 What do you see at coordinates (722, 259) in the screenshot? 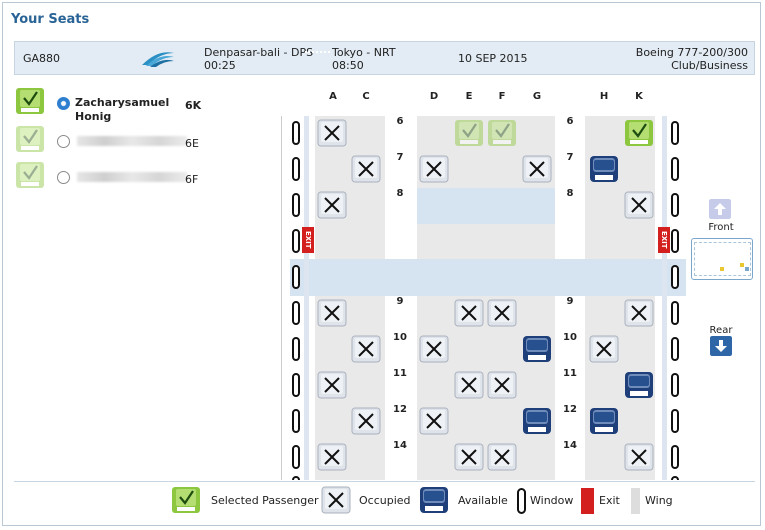
I see `cabin-minimap` at bounding box center [722, 259].